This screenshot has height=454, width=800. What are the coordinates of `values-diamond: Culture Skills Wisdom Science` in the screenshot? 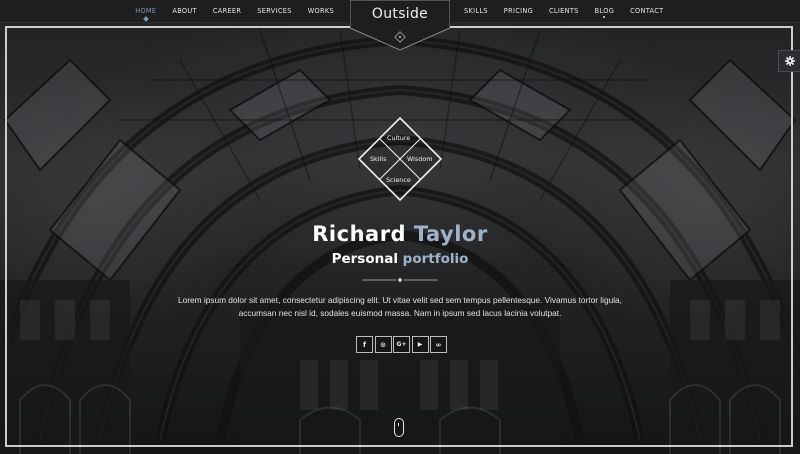 It's located at (400, 159).